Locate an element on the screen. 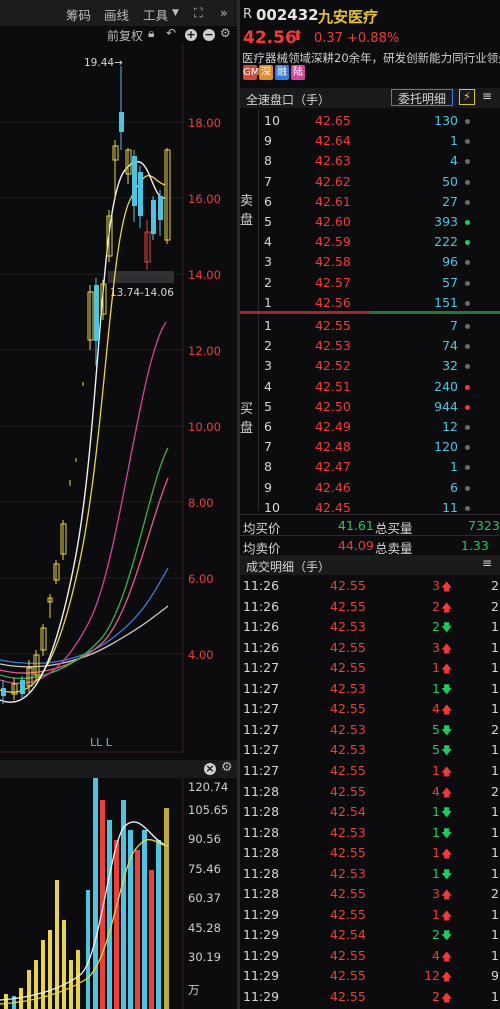 The width and height of the screenshot is (500, 1009). level-price: 42.60 is located at coordinates (333, 221).